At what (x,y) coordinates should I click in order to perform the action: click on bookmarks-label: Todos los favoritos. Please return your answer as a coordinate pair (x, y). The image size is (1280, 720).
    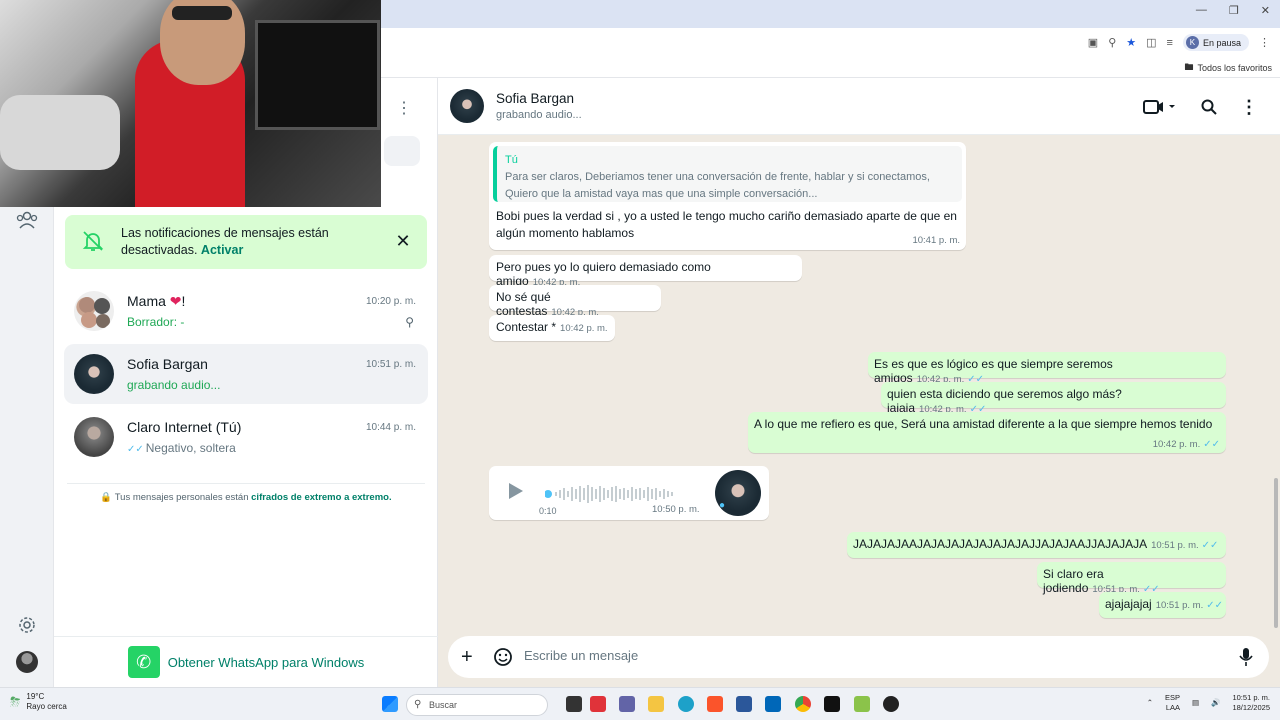
    Looking at the image, I should click on (1234, 68).